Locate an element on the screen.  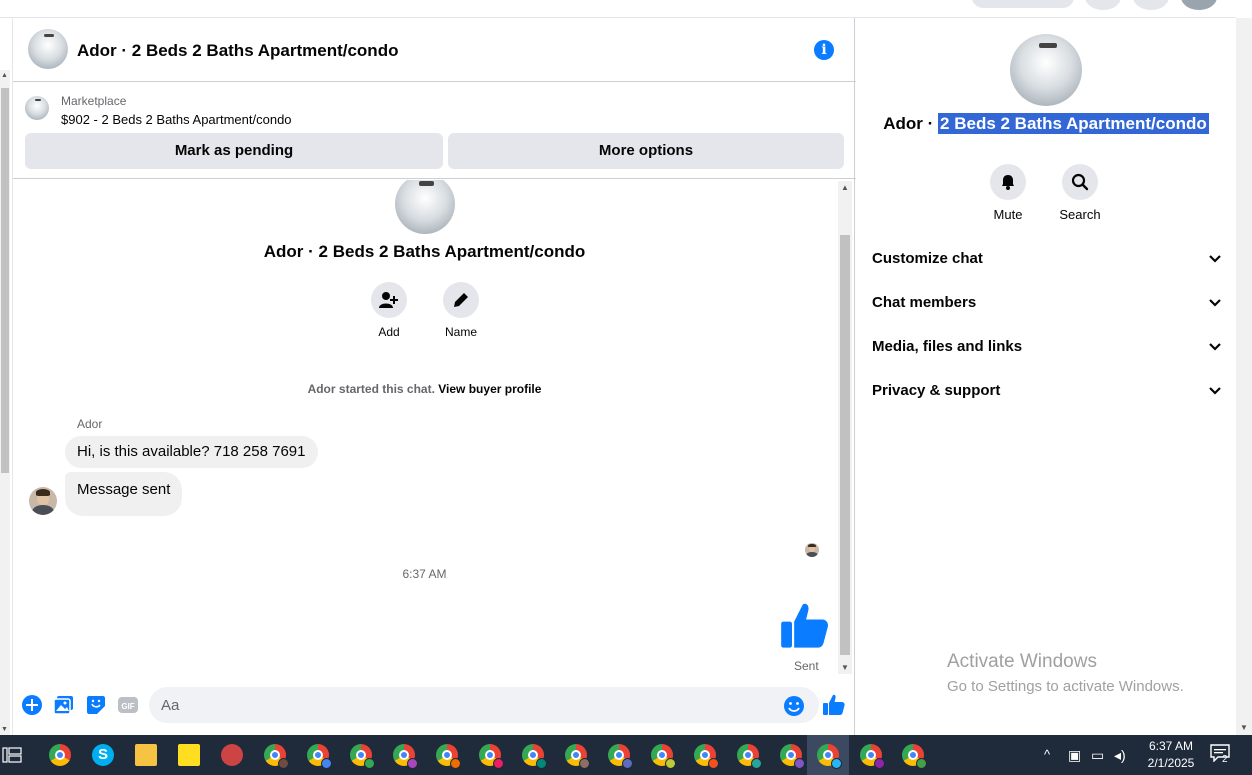
account-avatar is located at coordinates (1199, 5).